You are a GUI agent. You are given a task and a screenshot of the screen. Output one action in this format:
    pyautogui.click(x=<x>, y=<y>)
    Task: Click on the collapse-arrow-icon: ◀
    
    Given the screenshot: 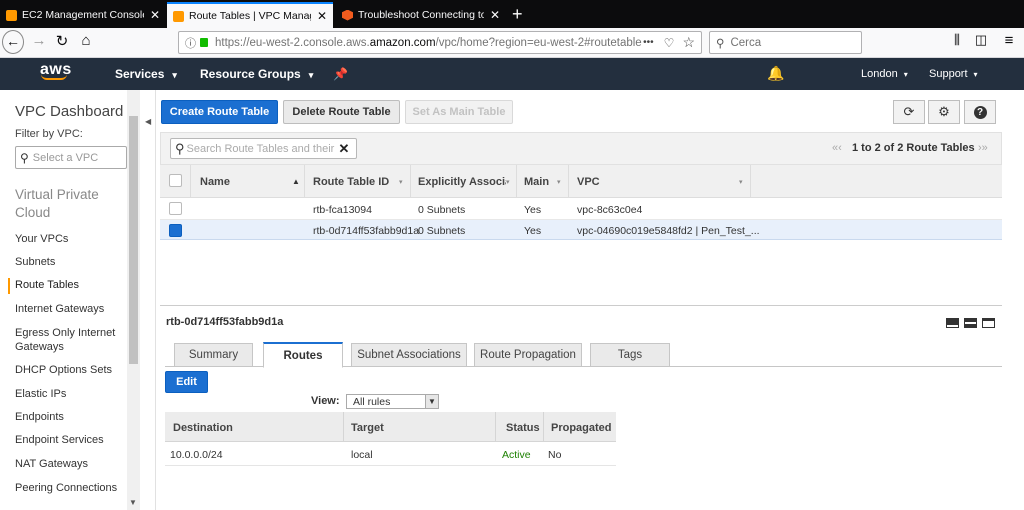 What is the action you would take?
    pyautogui.click(x=148, y=121)
    